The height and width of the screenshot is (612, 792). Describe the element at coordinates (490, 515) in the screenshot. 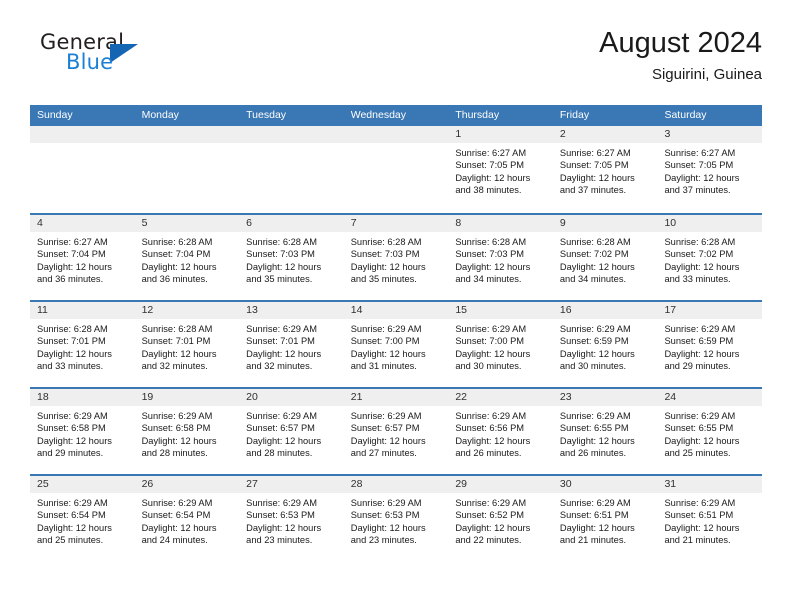

I see `sunset-line: Sunset: 6:52 PM` at that location.